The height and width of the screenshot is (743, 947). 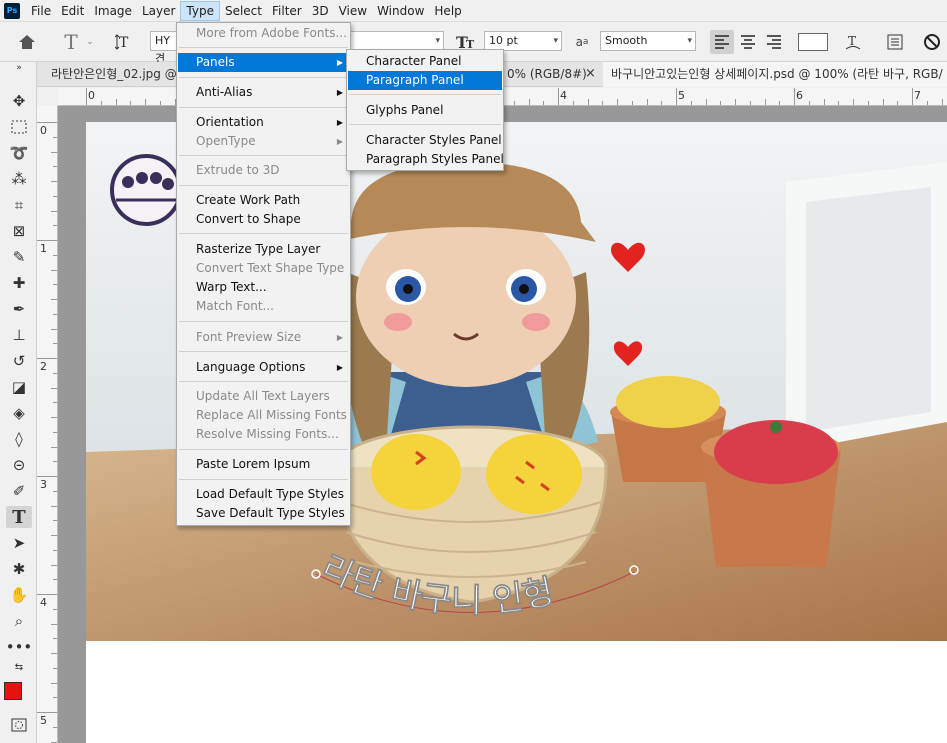 I want to click on align-left-icon, so click(x=722, y=42).